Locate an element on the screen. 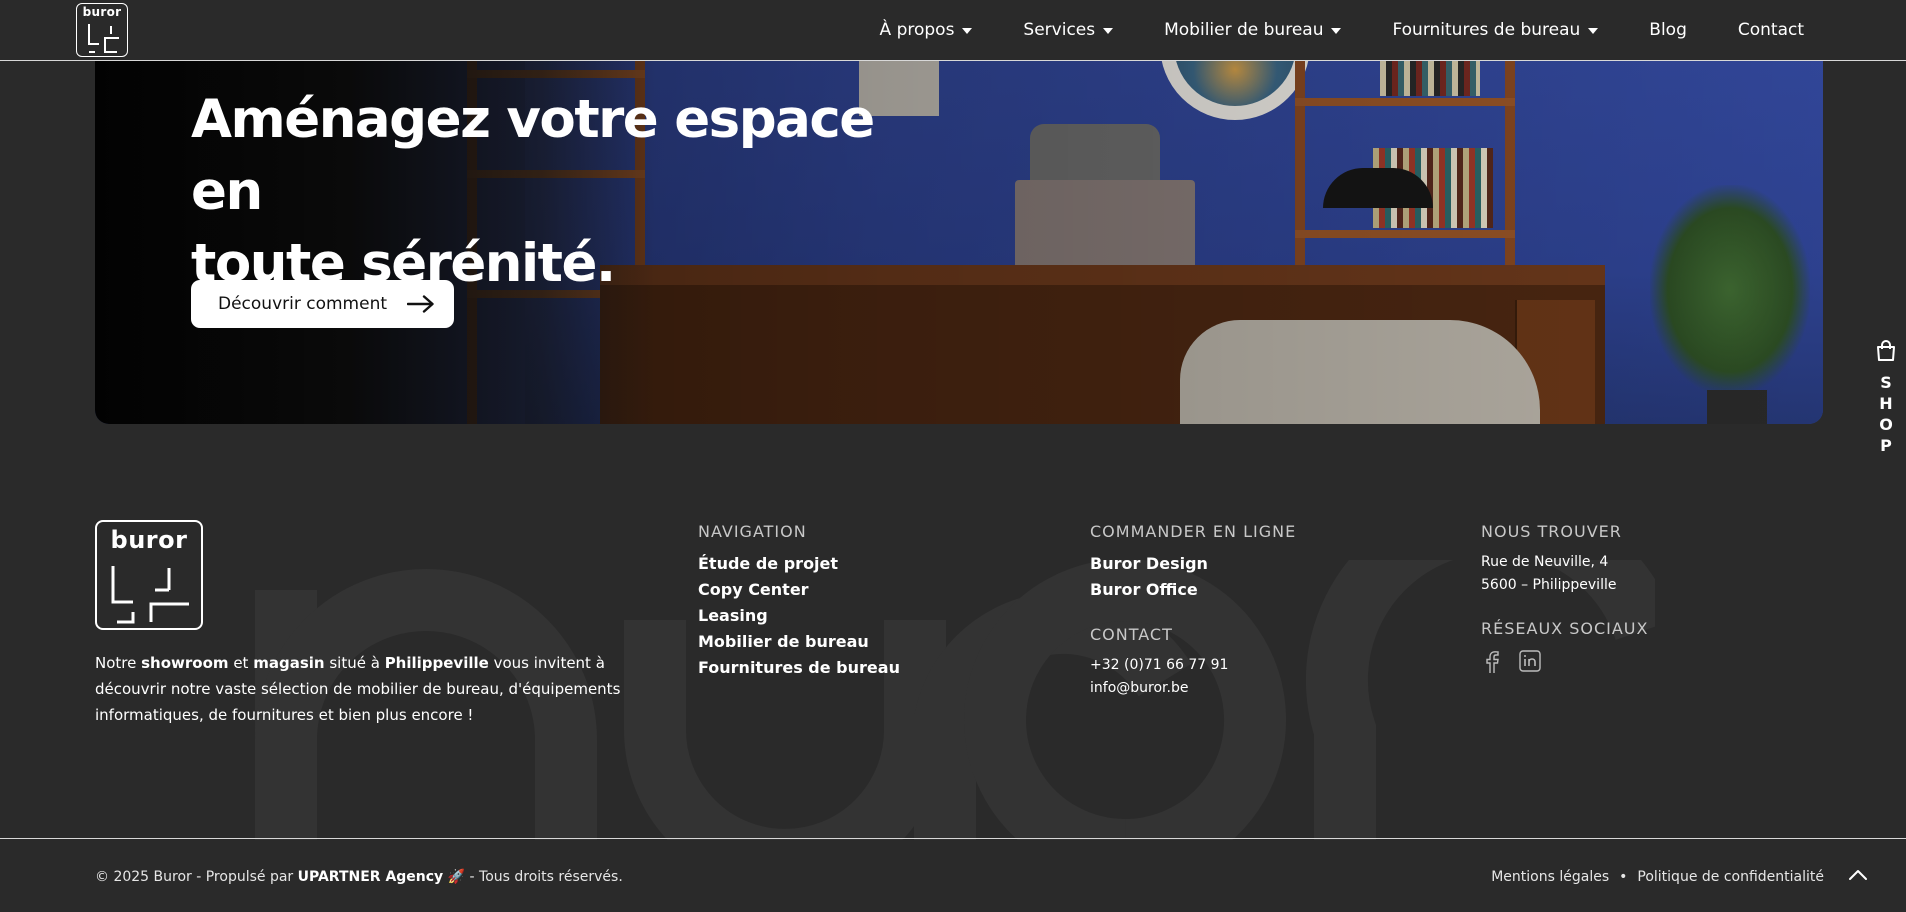 The image size is (1906, 912). footer-link-office-furniture: Mobilier de bureau is located at coordinates (799, 642).